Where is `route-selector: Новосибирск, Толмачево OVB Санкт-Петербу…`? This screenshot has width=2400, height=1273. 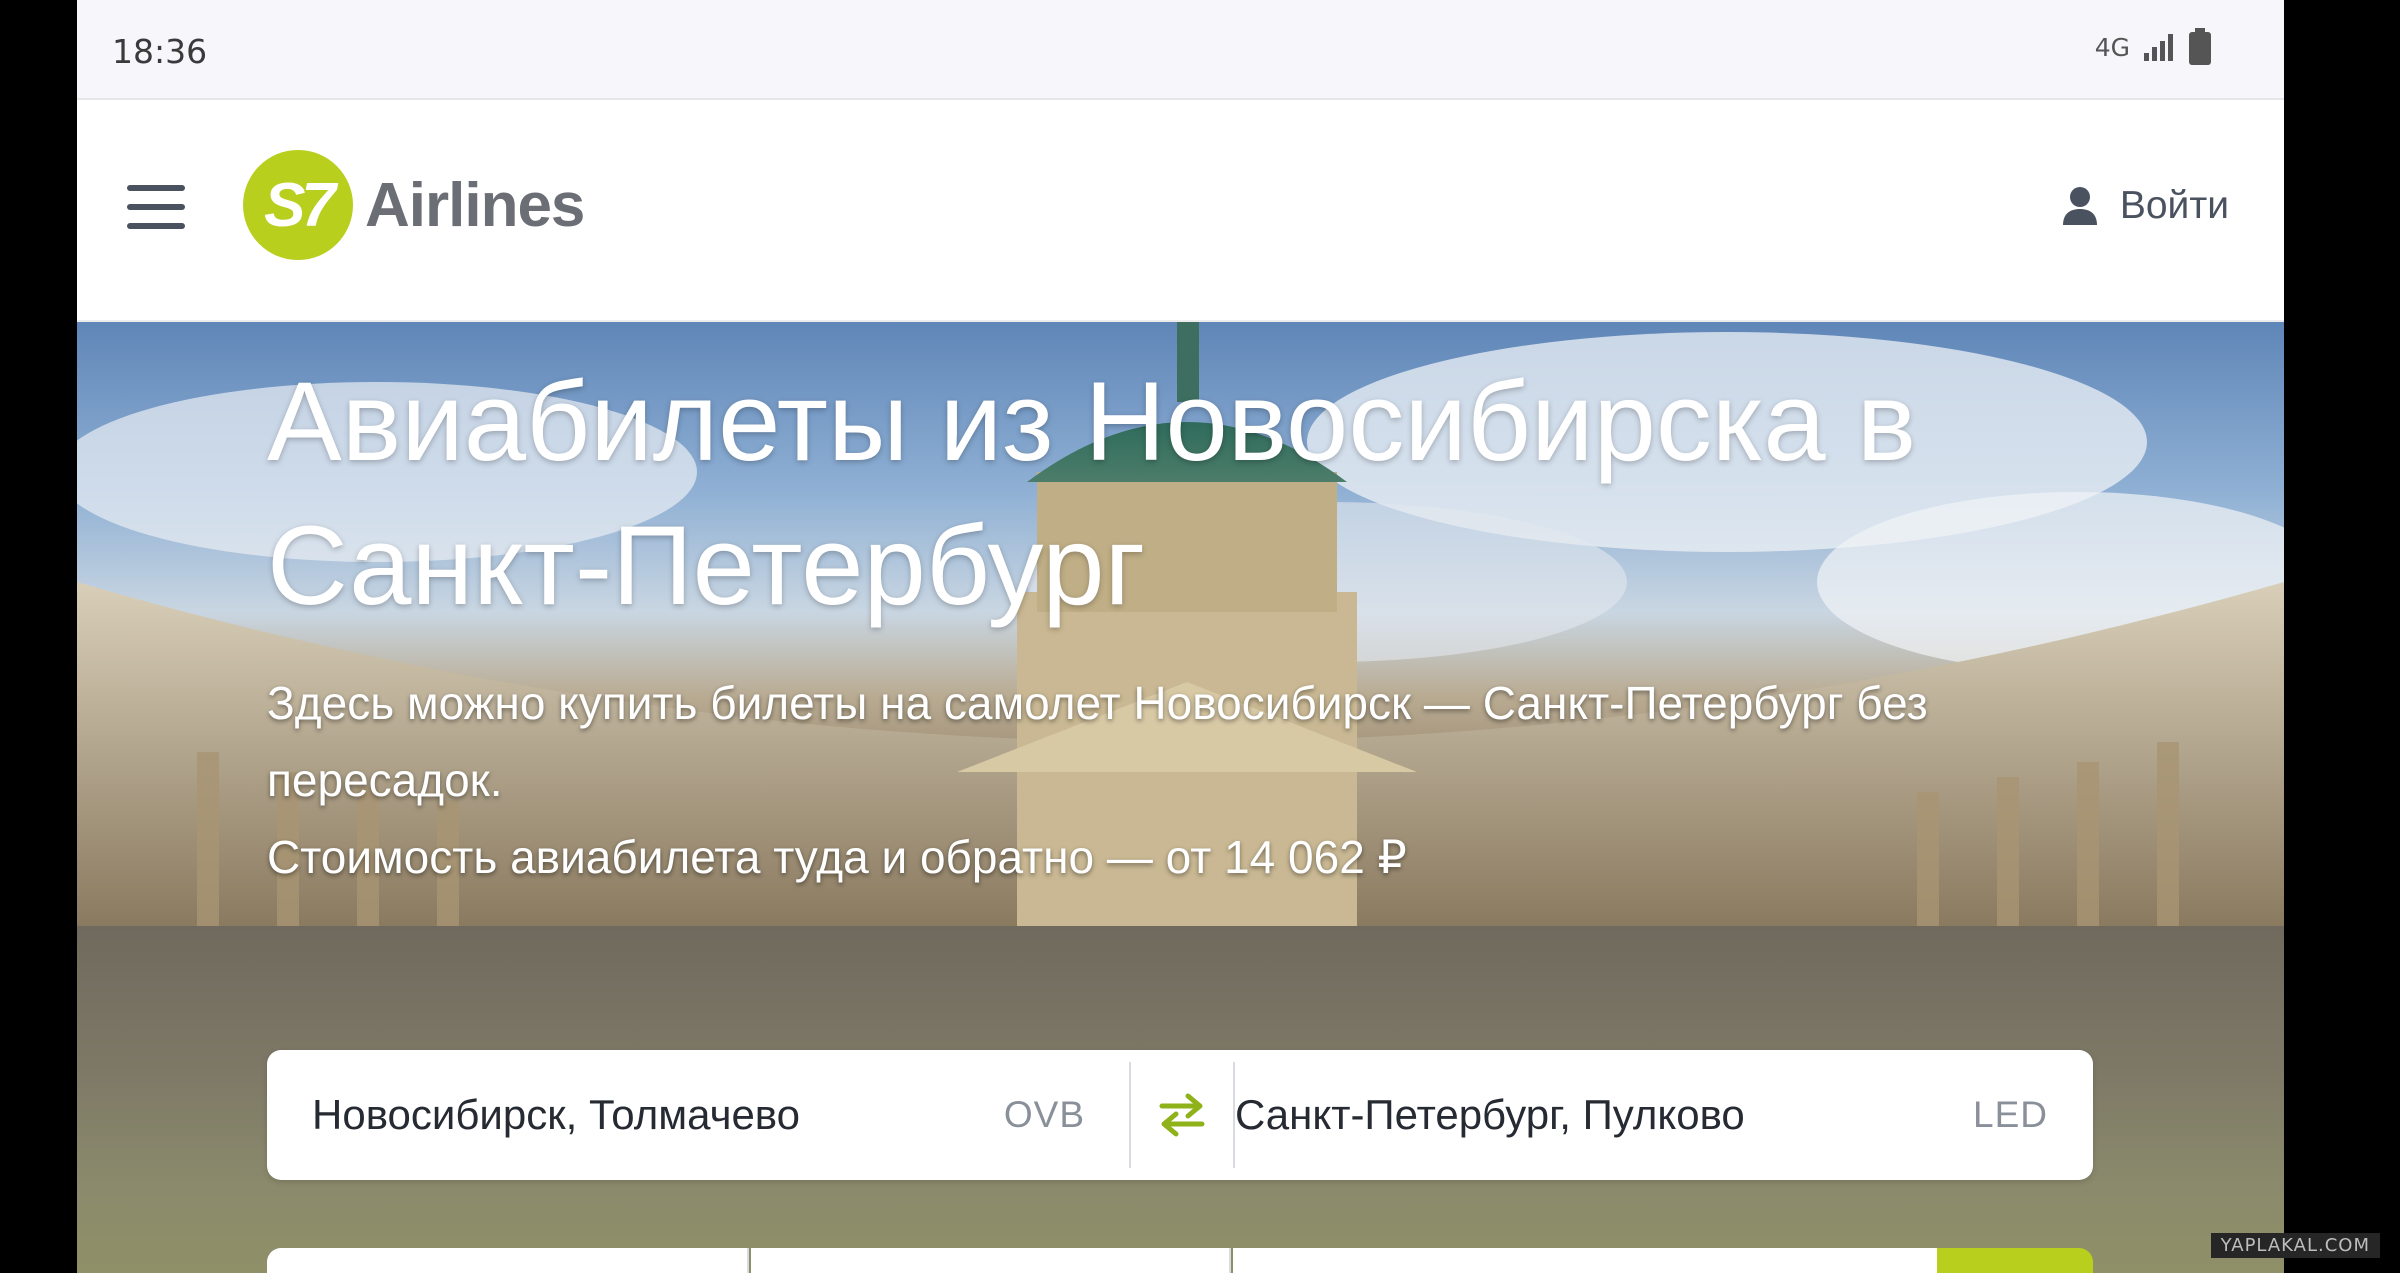
route-selector: Новосибирск, Толмачево OVB Санкт-Петербу… is located at coordinates (1180, 1115).